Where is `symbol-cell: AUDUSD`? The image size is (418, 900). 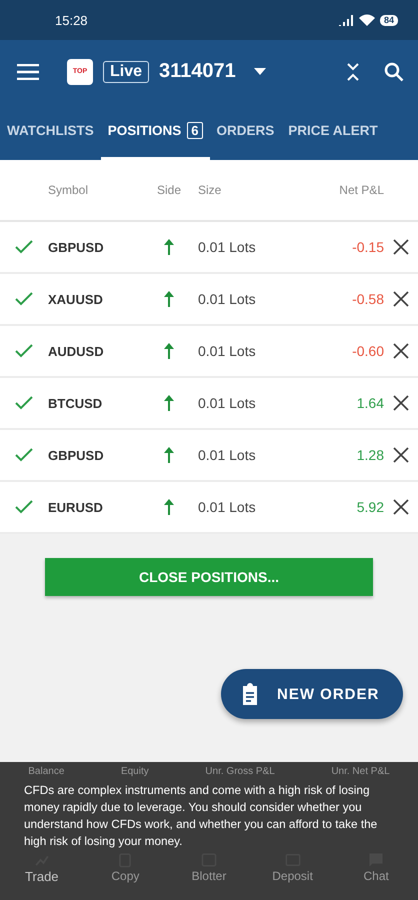
symbol-cell: AUDUSD is located at coordinates (76, 351).